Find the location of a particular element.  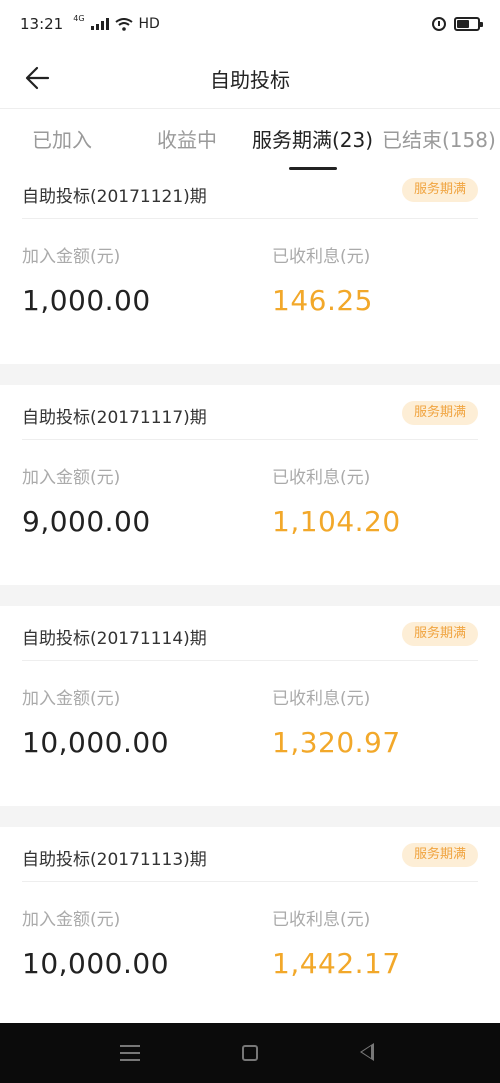

nav-back-icon is located at coordinates (367, 1052).